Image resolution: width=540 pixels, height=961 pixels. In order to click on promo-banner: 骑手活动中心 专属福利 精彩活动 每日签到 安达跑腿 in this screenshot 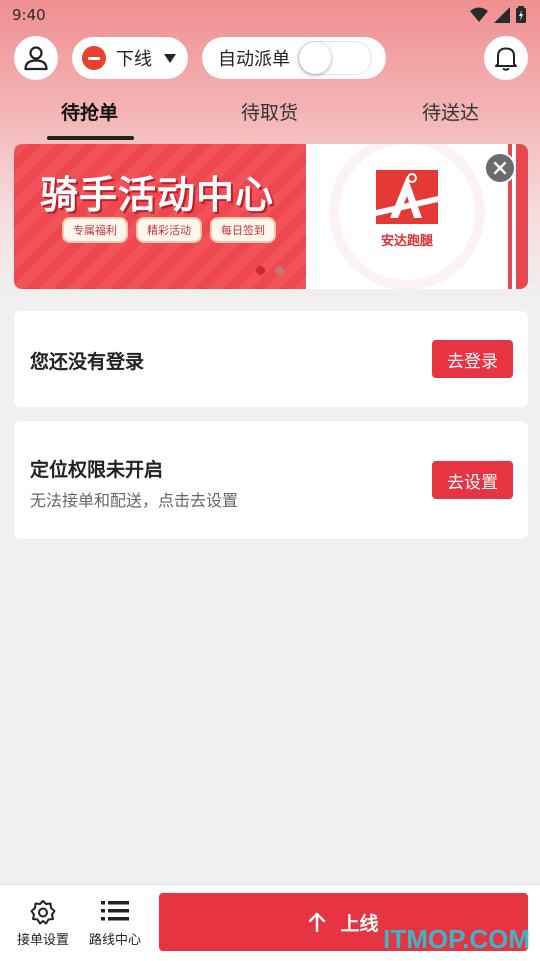, I will do `click(271, 216)`.